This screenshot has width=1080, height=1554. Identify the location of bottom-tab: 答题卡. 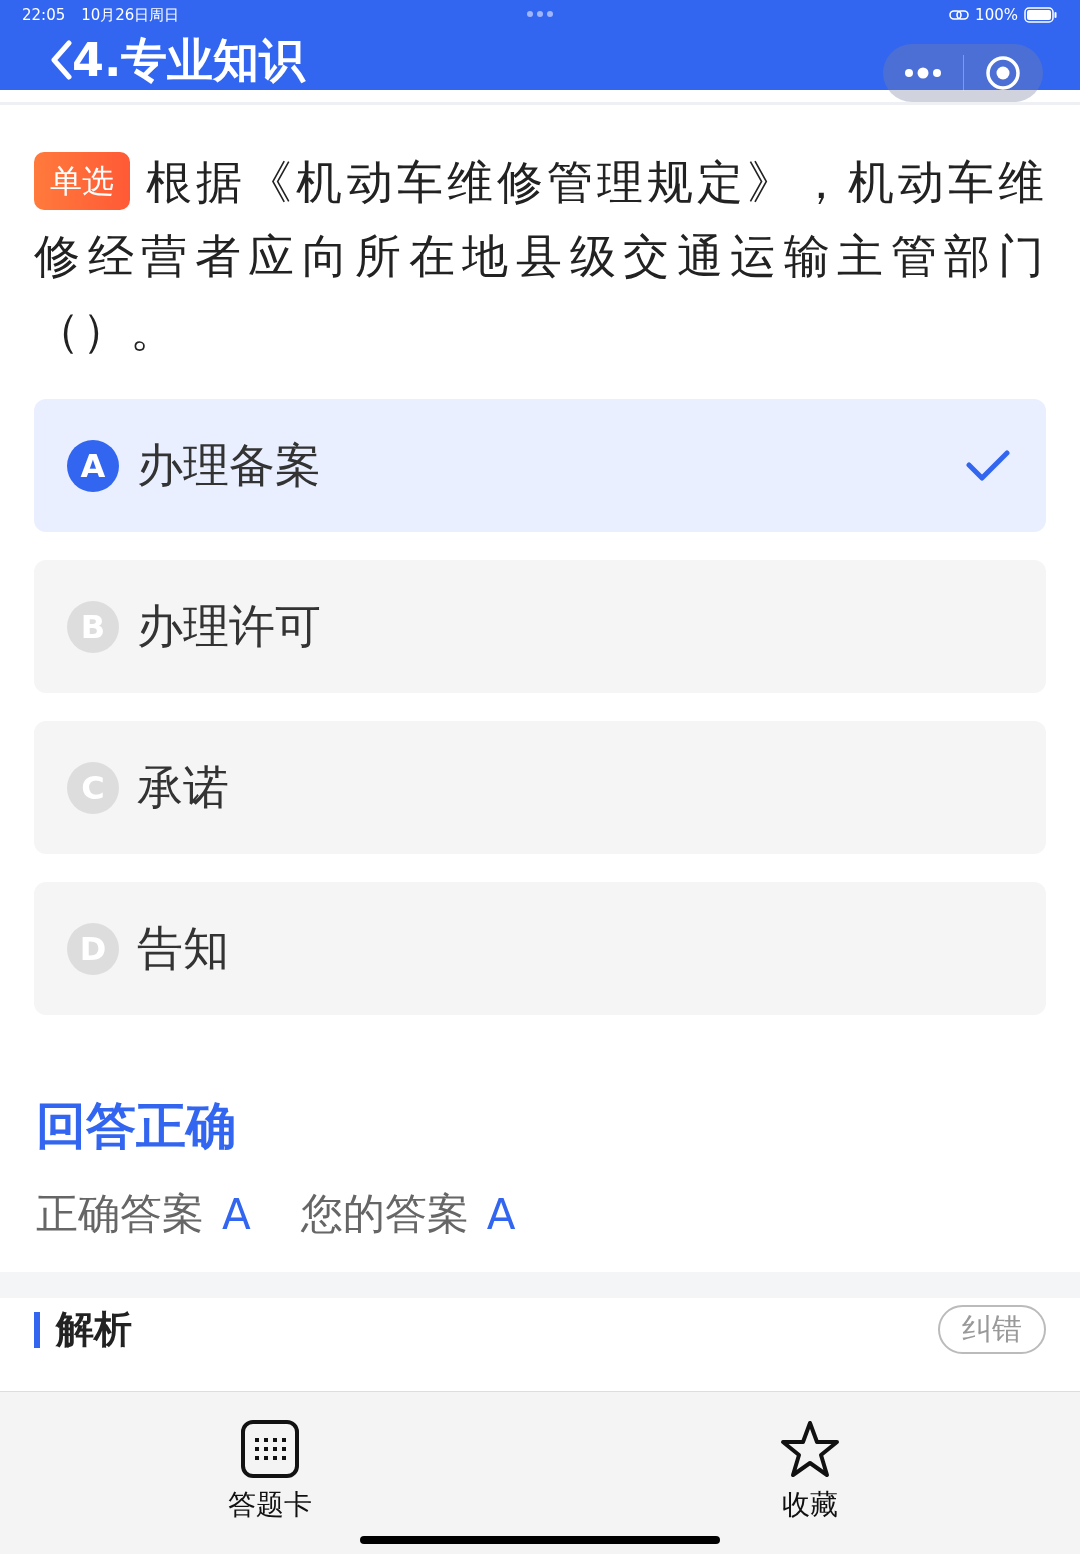
(270, 1473).